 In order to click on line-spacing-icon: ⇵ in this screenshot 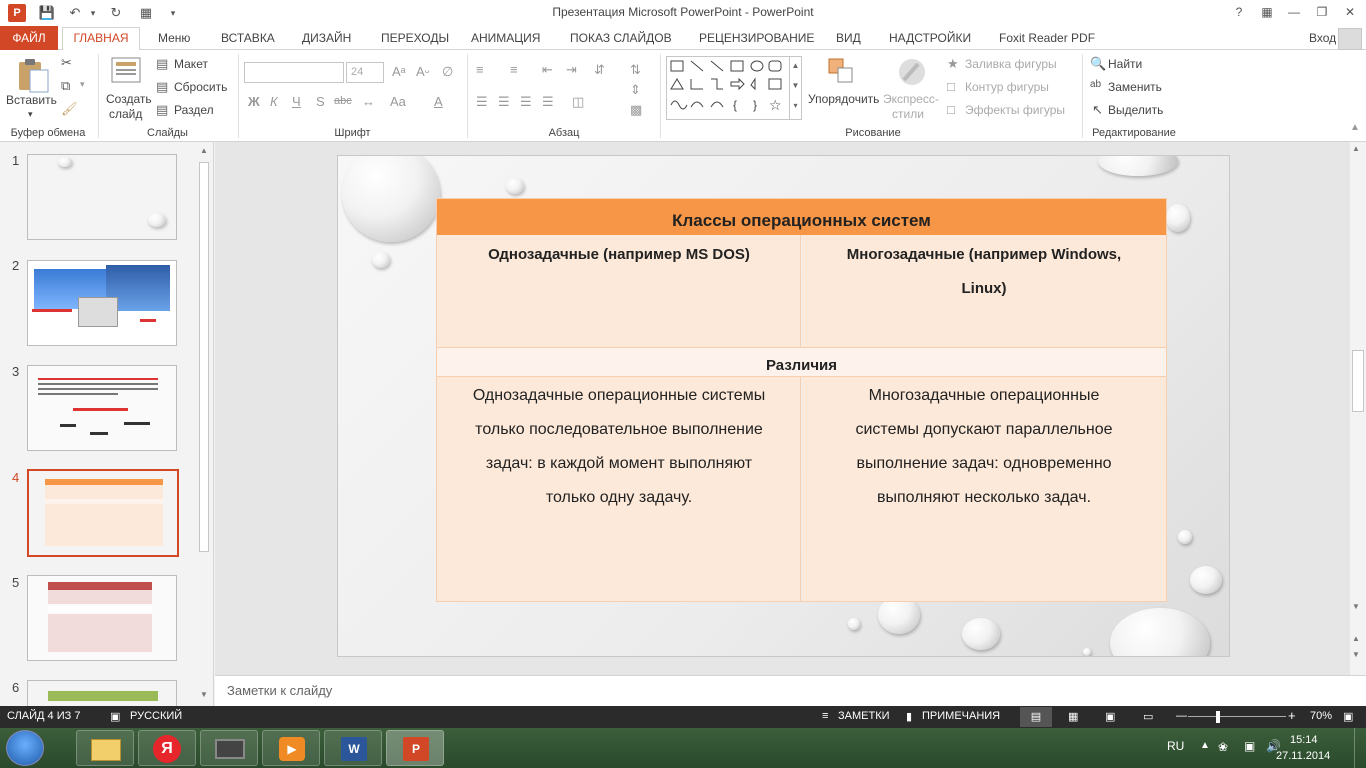, I will do `click(599, 70)`.